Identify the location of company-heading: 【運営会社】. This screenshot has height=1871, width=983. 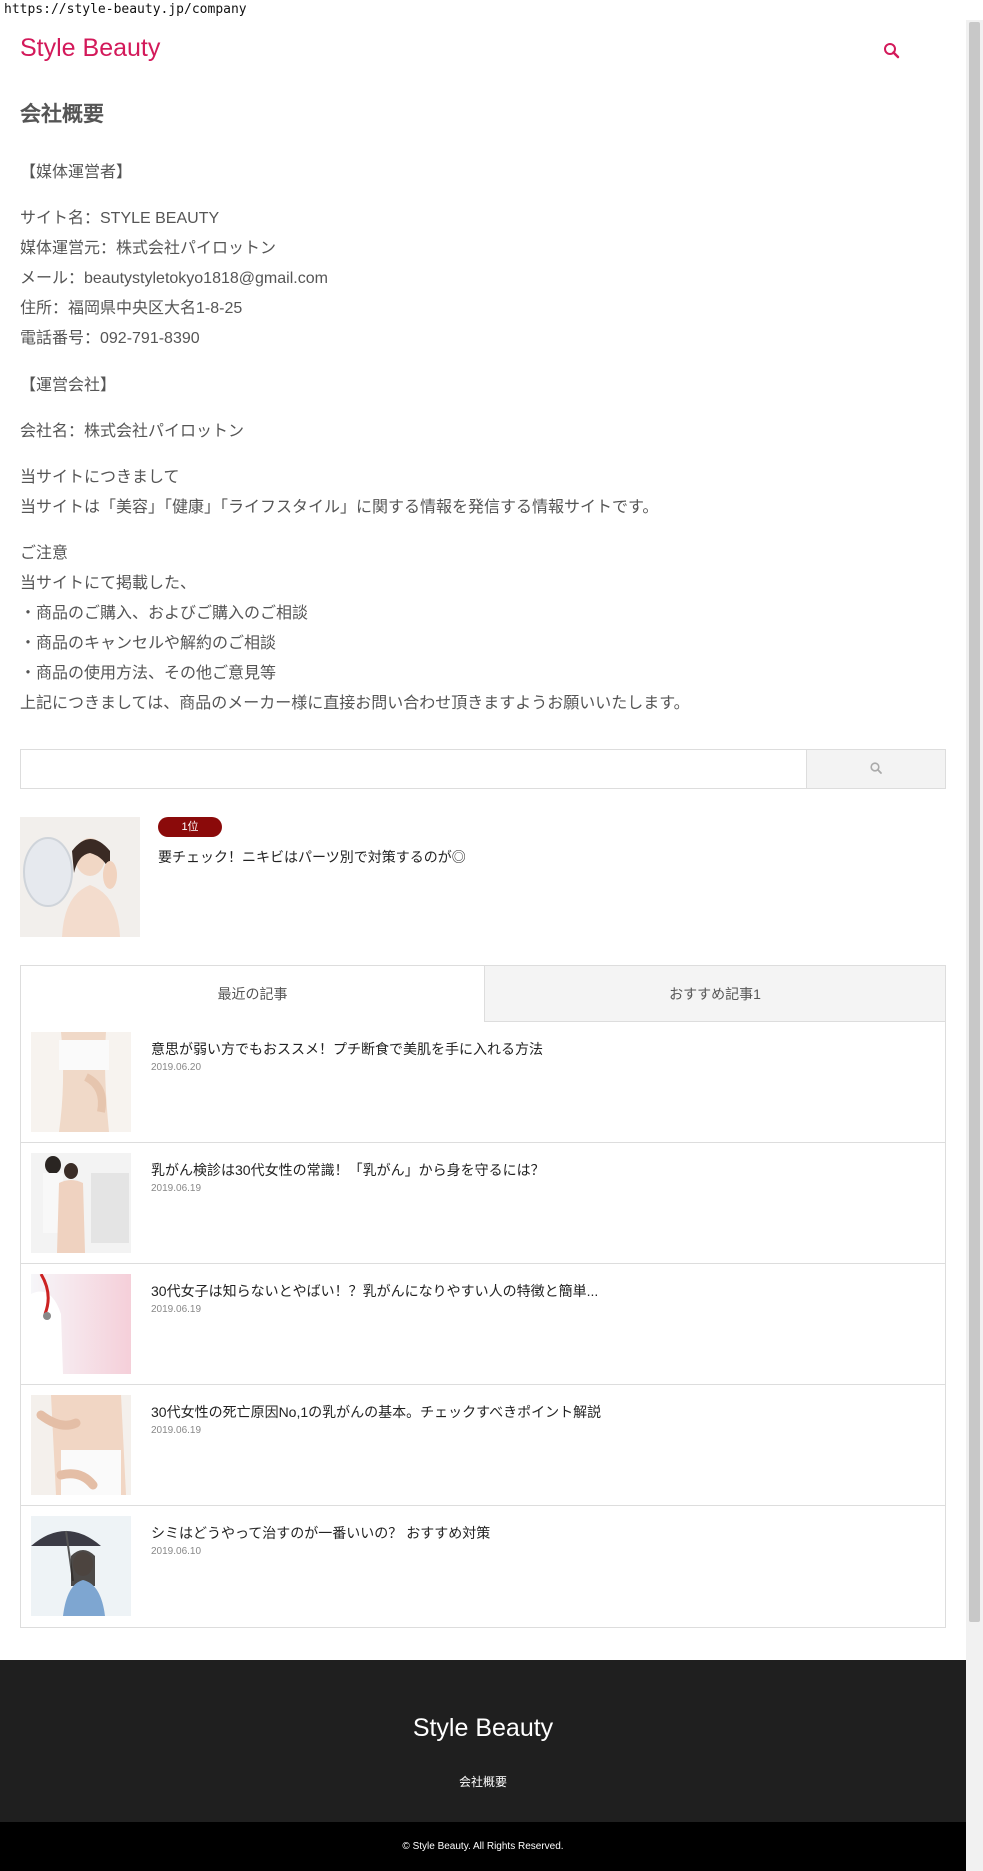
(68, 385).